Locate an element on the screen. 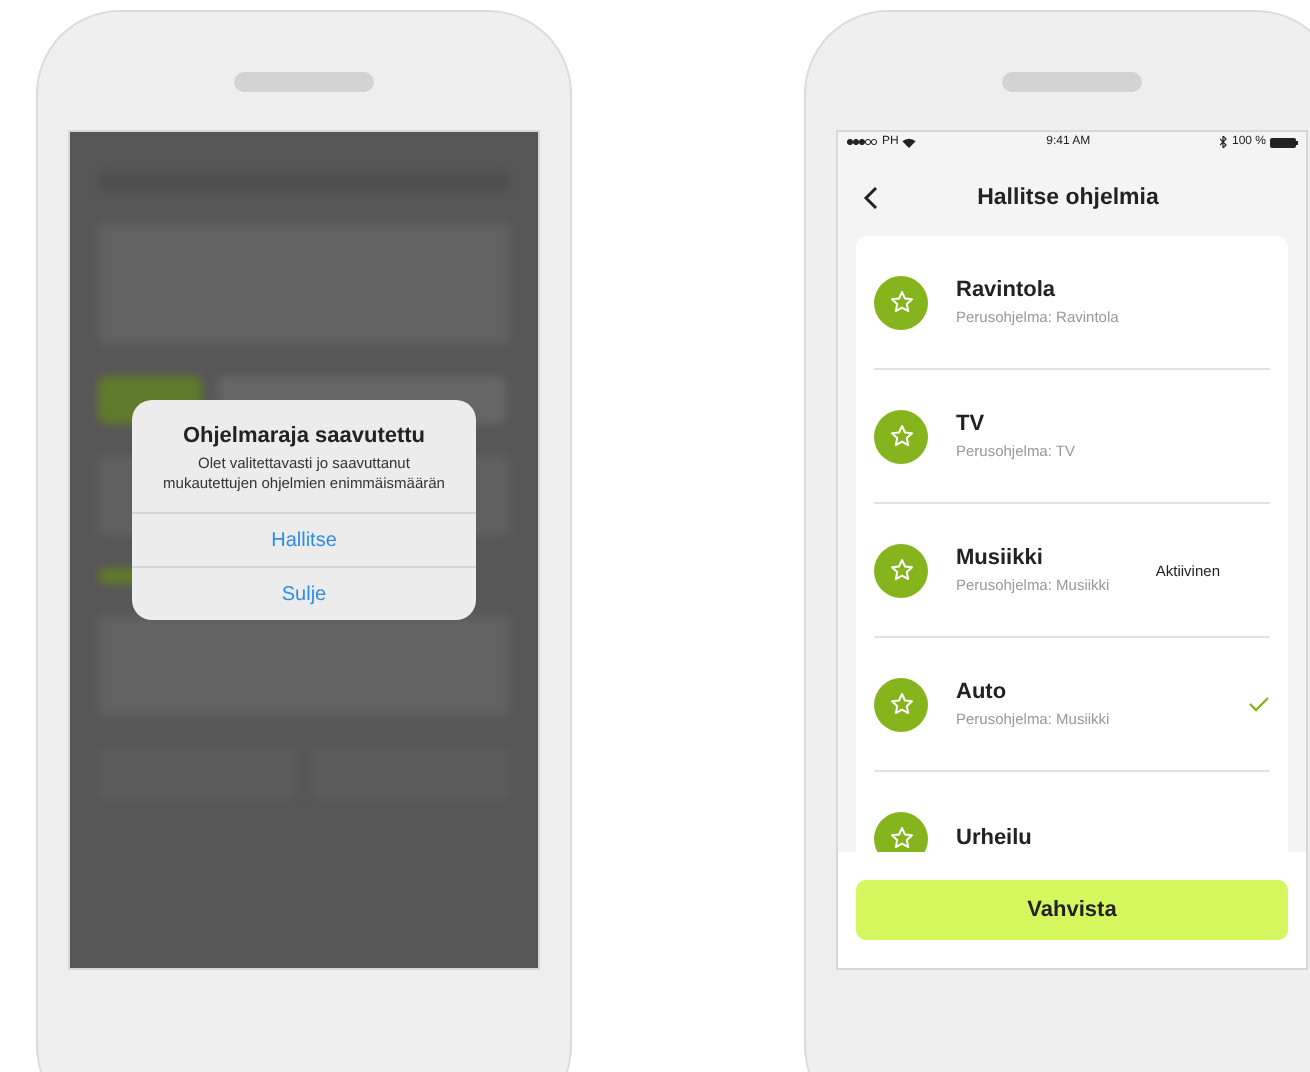 The image size is (1310, 1072). confirm-button: Vahvista is located at coordinates (1072, 910).